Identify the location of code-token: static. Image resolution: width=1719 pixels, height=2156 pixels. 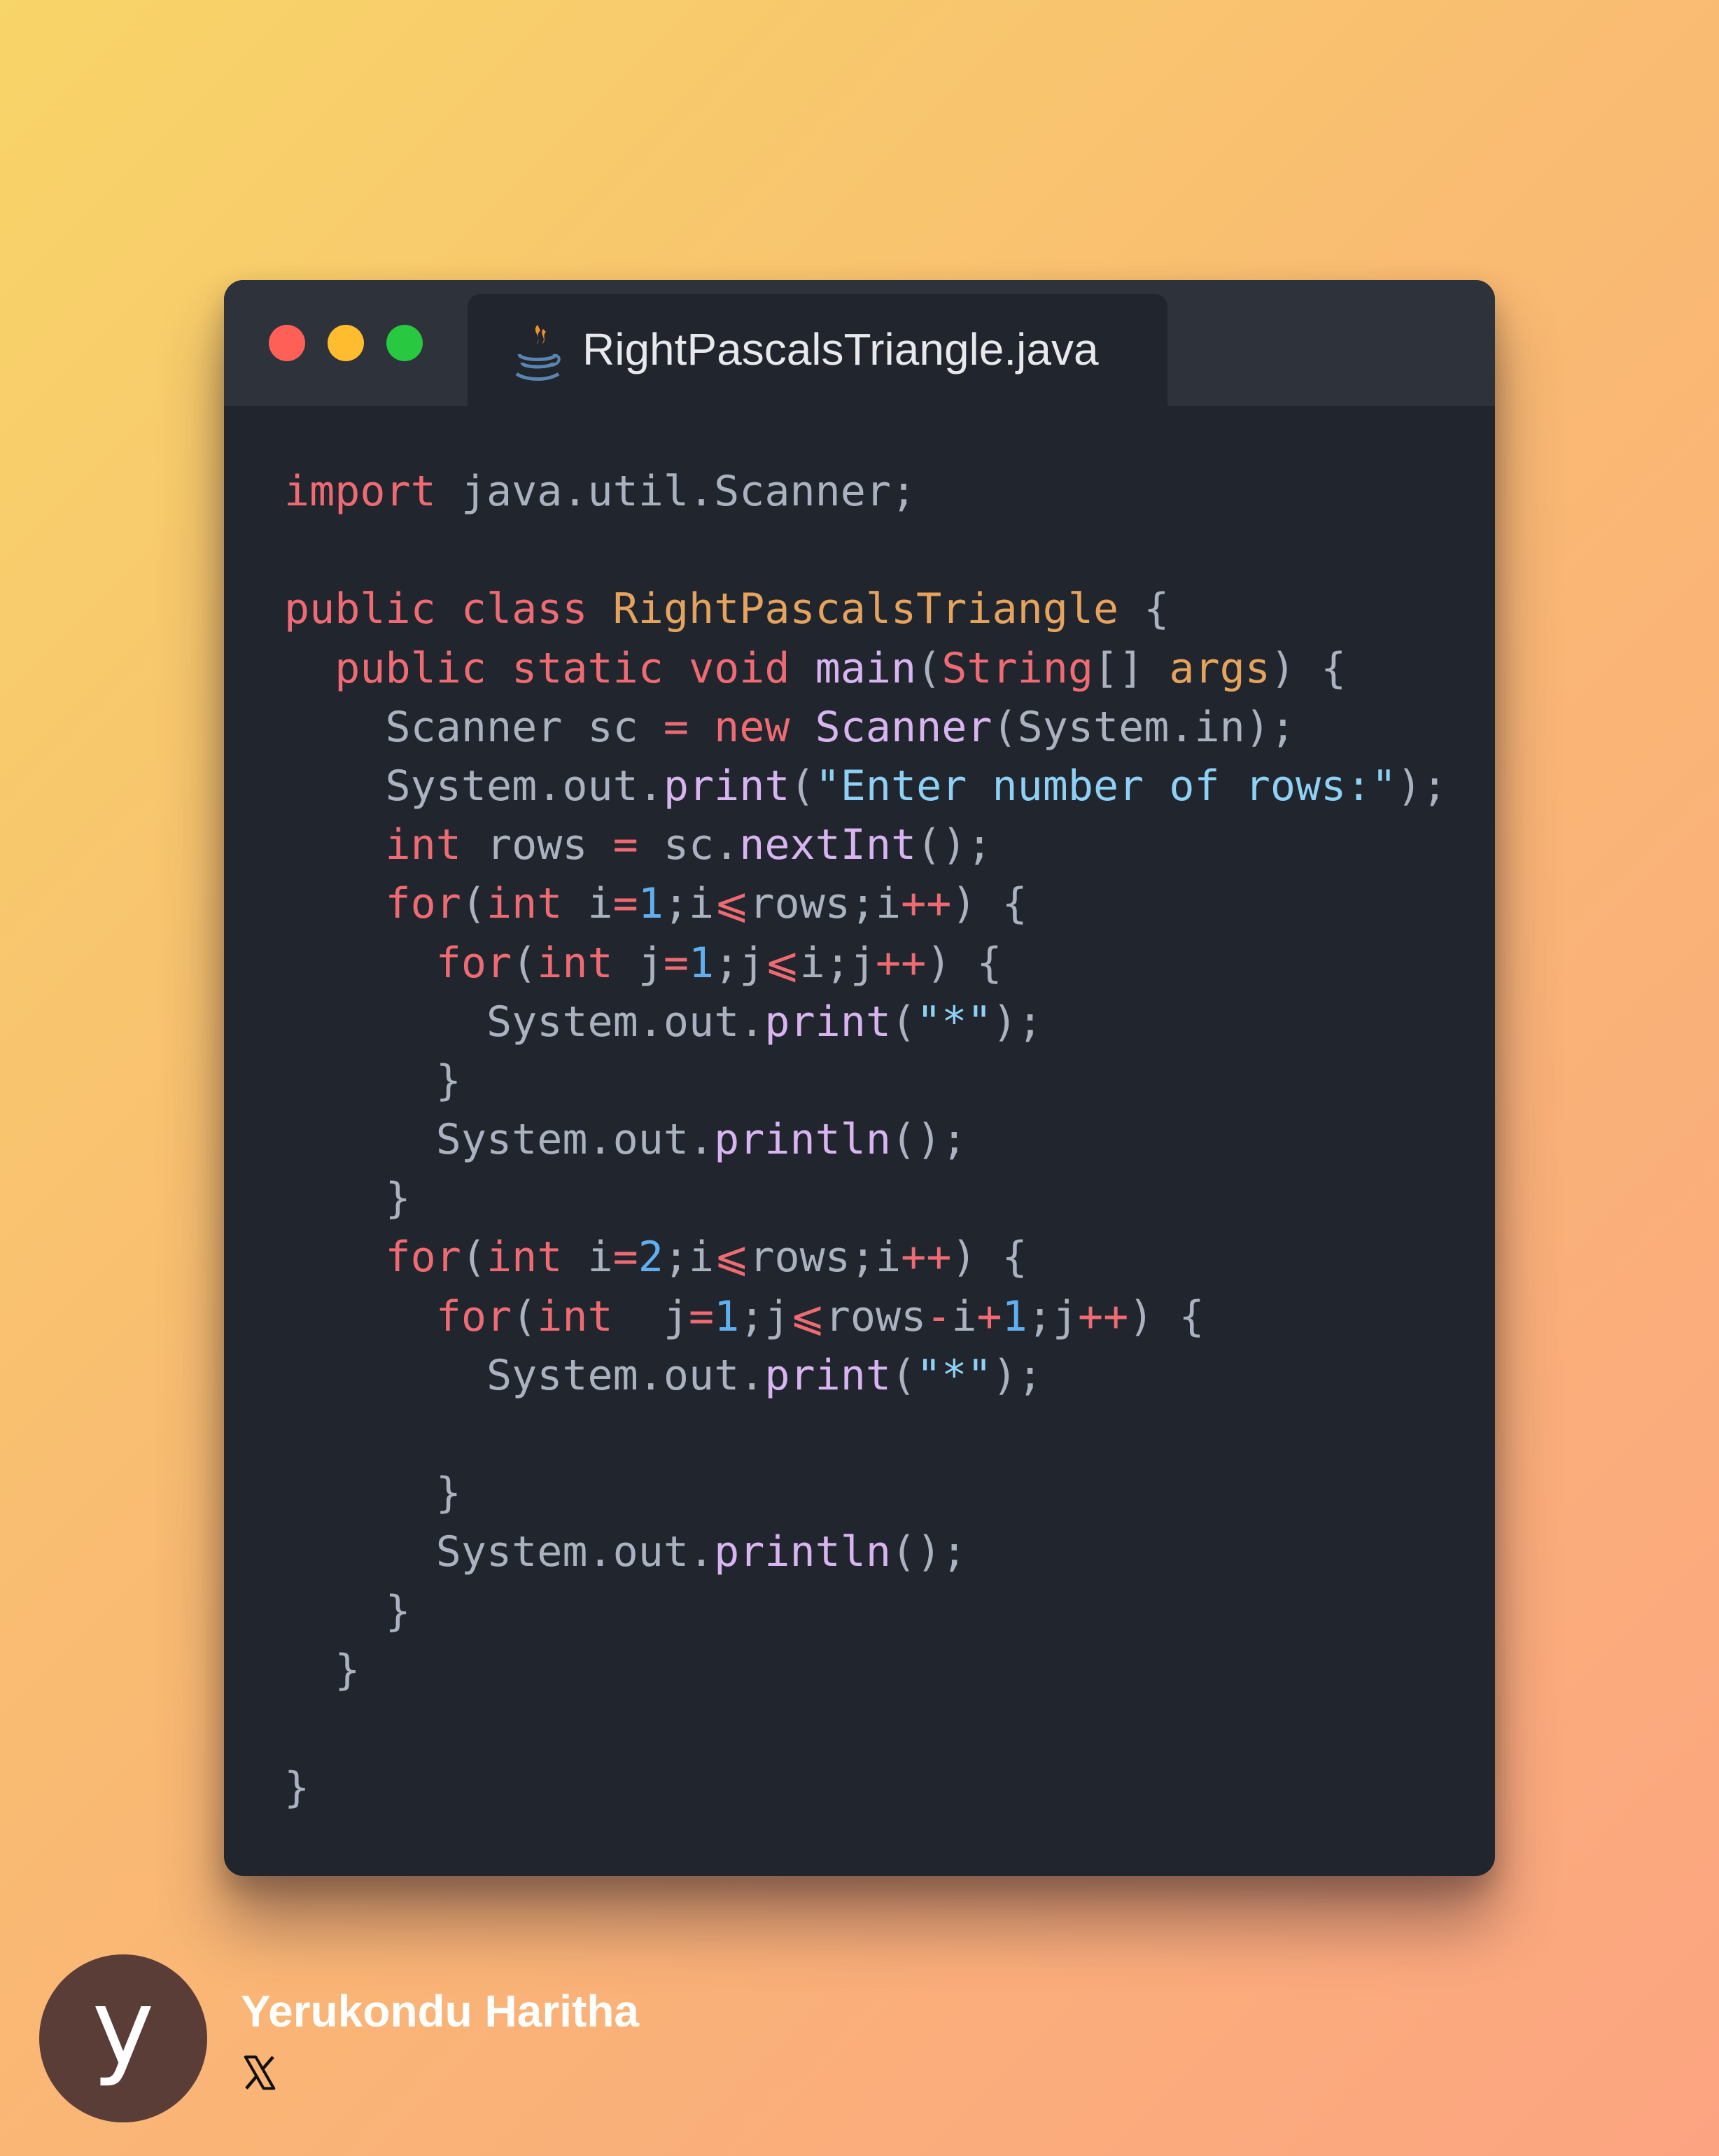
(588, 668).